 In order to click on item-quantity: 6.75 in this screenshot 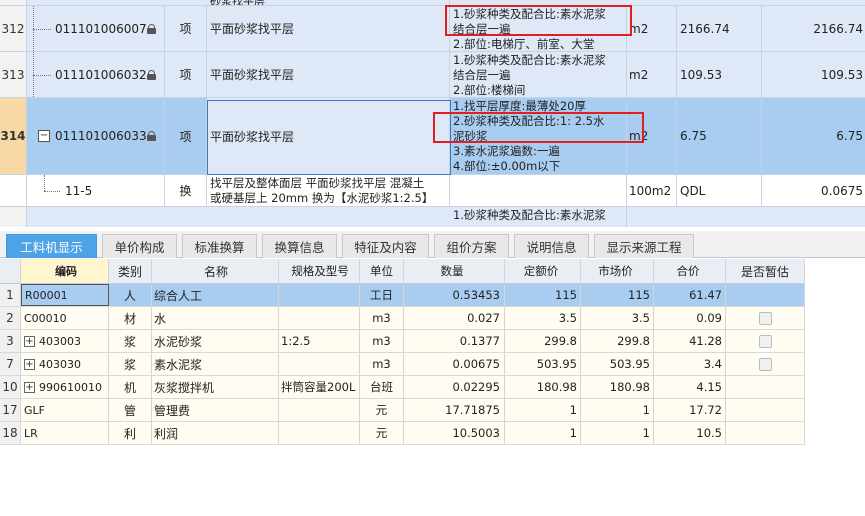, I will do `click(719, 136)`.